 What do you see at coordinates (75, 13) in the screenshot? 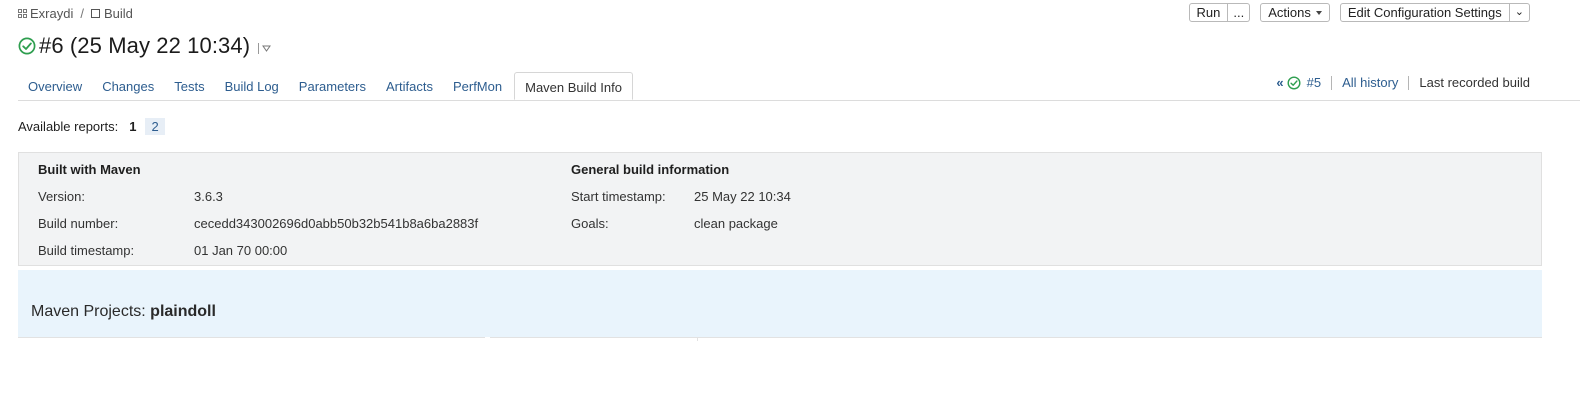
I see `breadcrumb: Exraydi / Build` at bounding box center [75, 13].